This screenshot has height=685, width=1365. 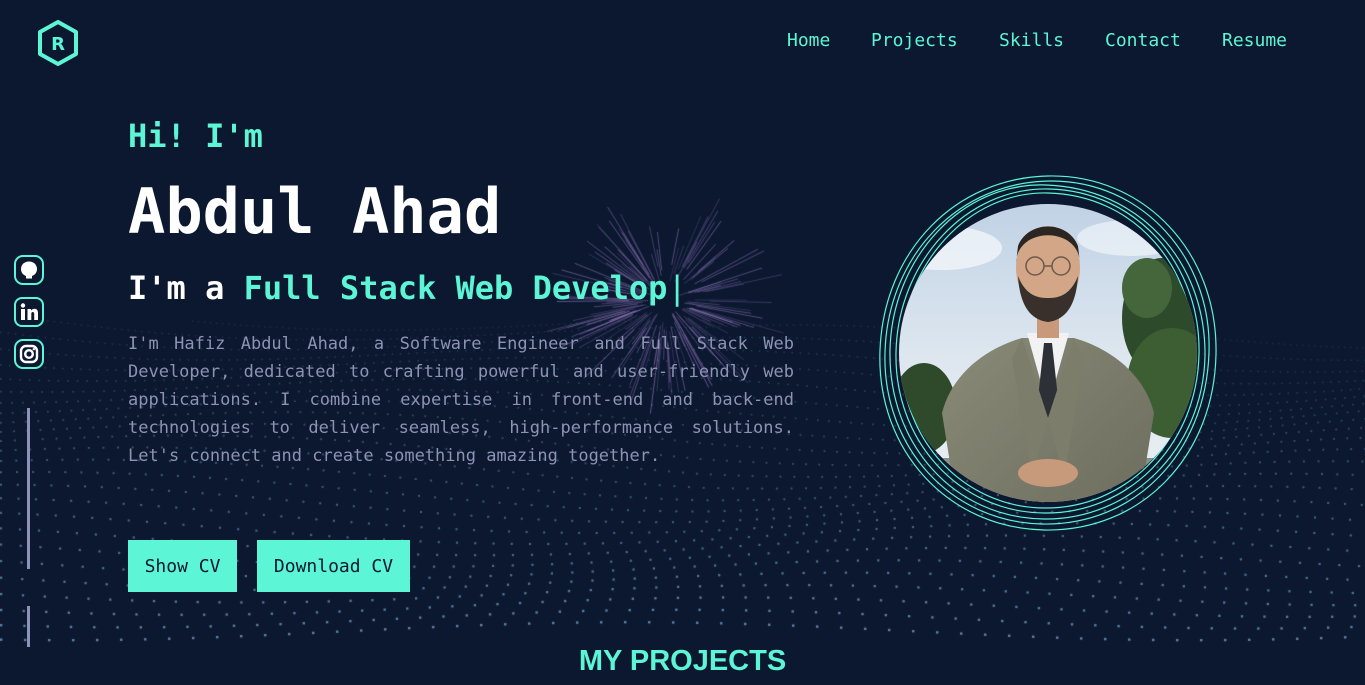 What do you see at coordinates (28, 626) in the screenshot?
I see `scroll-line-lower` at bounding box center [28, 626].